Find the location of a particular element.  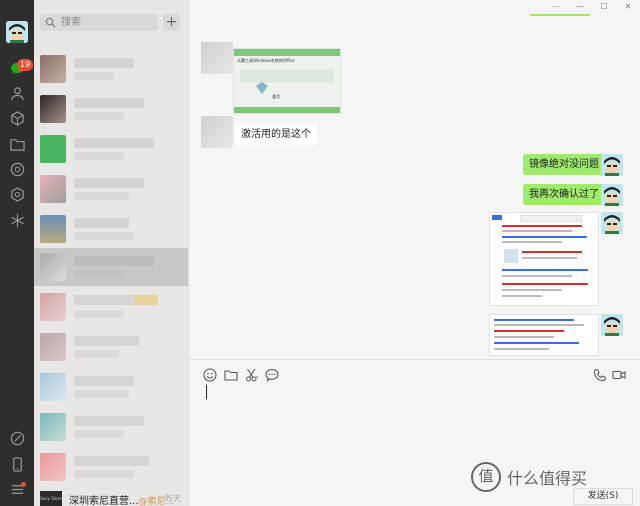

window-controls: ⋯ — ☐ ✕ is located at coordinates (592, 6).